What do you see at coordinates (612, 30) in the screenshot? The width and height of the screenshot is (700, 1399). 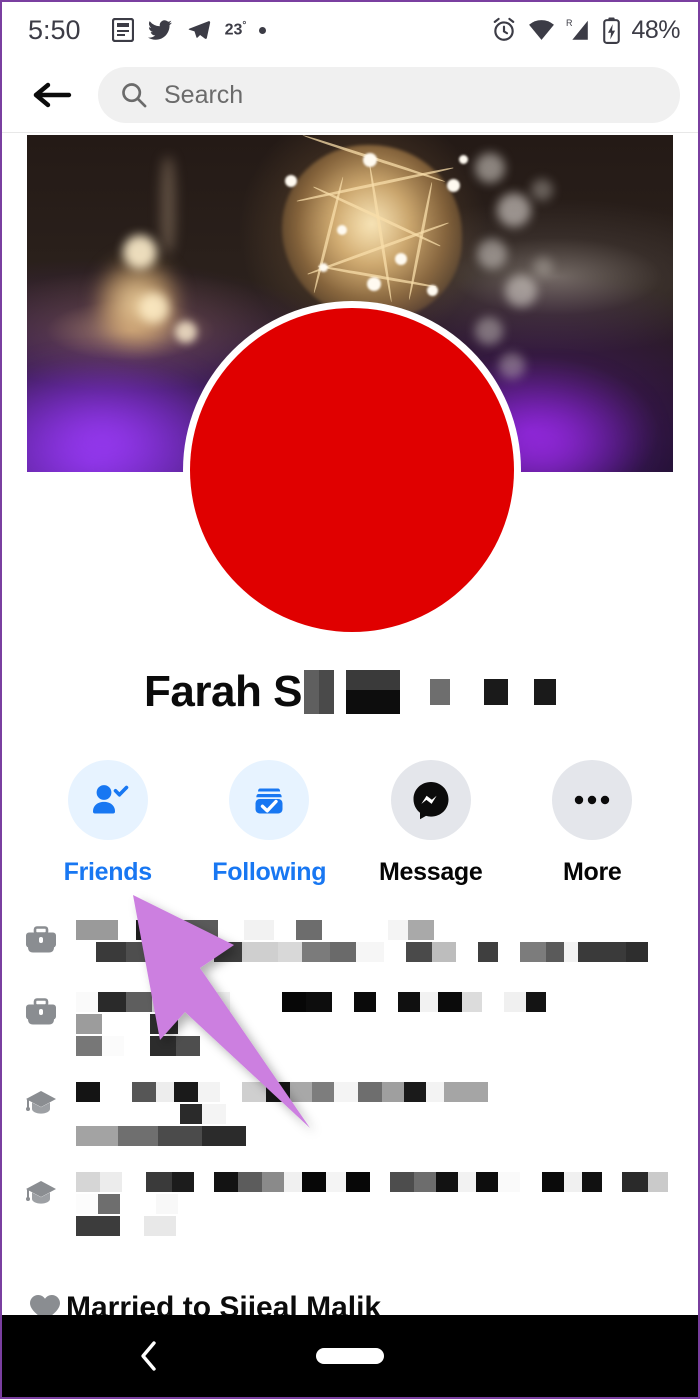 I see `battery-charging-icon` at bounding box center [612, 30].